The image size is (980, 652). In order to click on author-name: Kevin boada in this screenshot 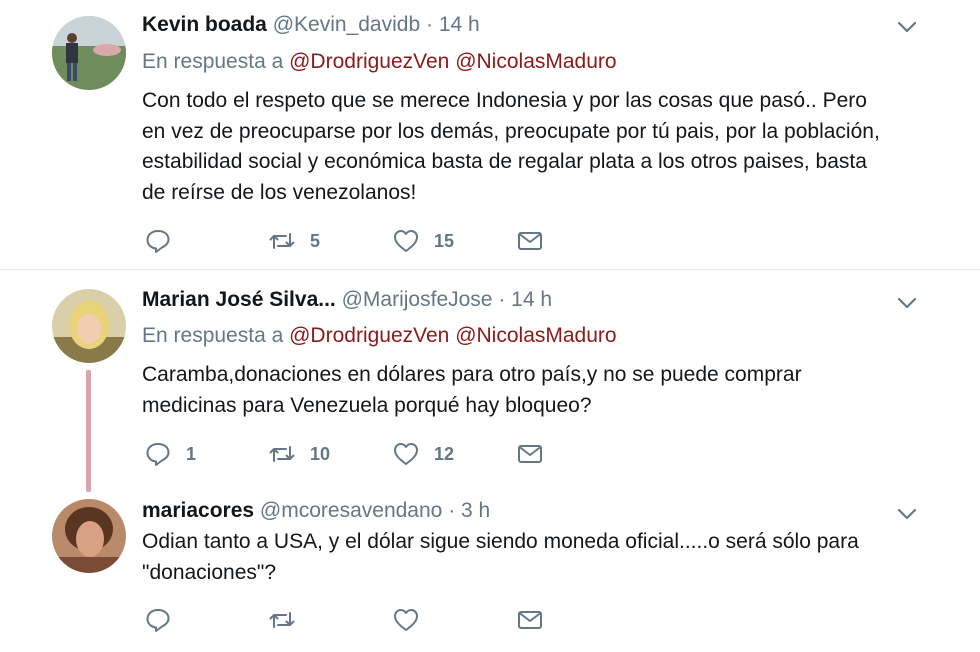, I will do `click(204, 24)`.